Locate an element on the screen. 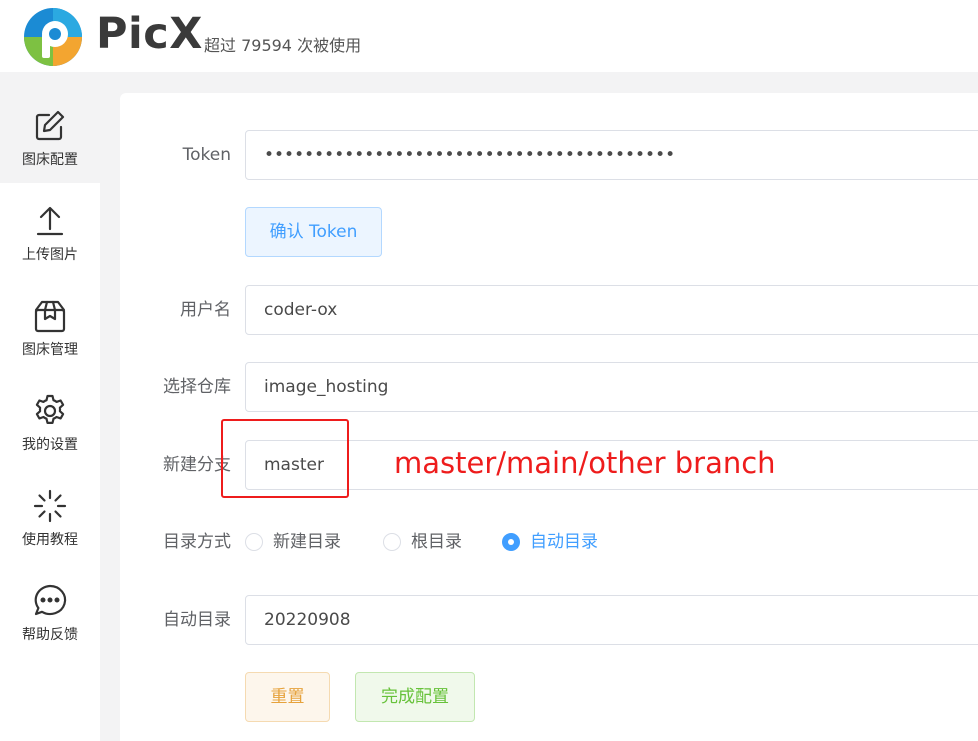 The width and height of the screenshot is (978, 741). sidebar-item-label: 使用教程 is located at coordinates (50, 540).